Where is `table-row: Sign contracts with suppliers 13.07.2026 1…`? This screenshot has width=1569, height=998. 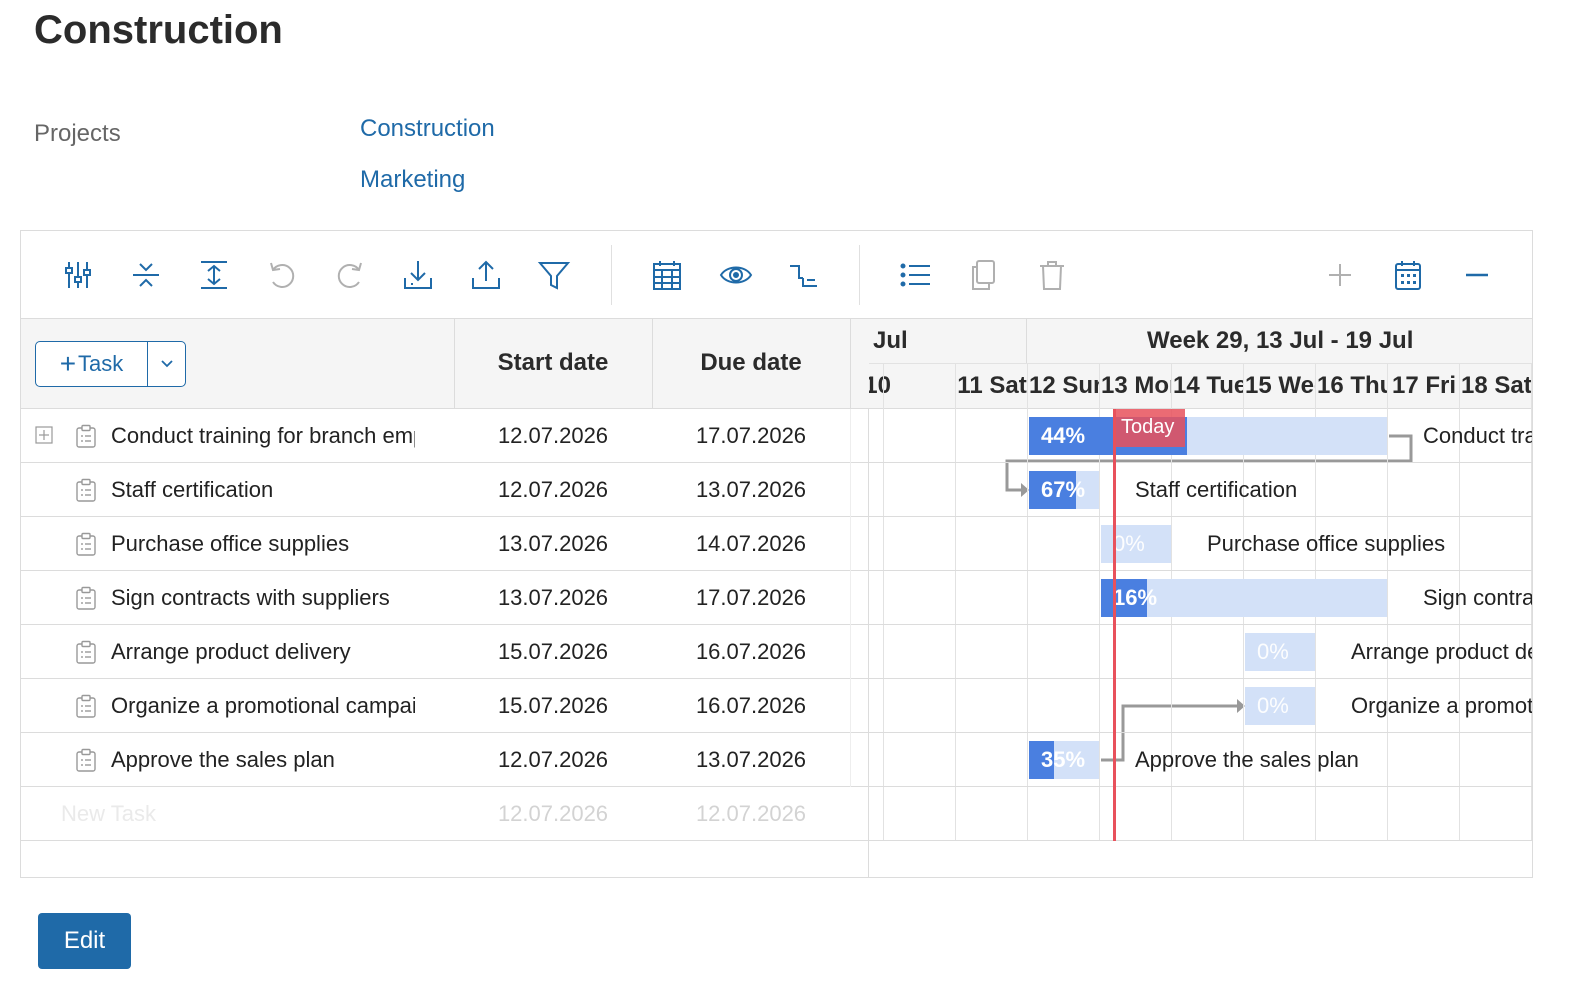
table-row: Sign contracts with suppliers 13.07.2026 1… is located at coordinates (445, 598).